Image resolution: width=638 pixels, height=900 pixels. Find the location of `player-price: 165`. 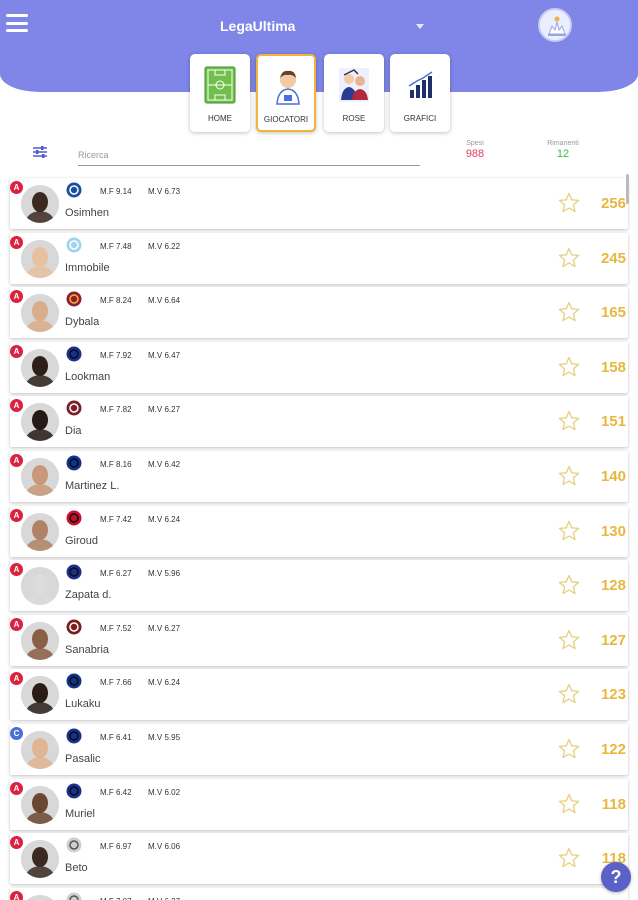

player-price: 165 is located at coordinates (613, 313).